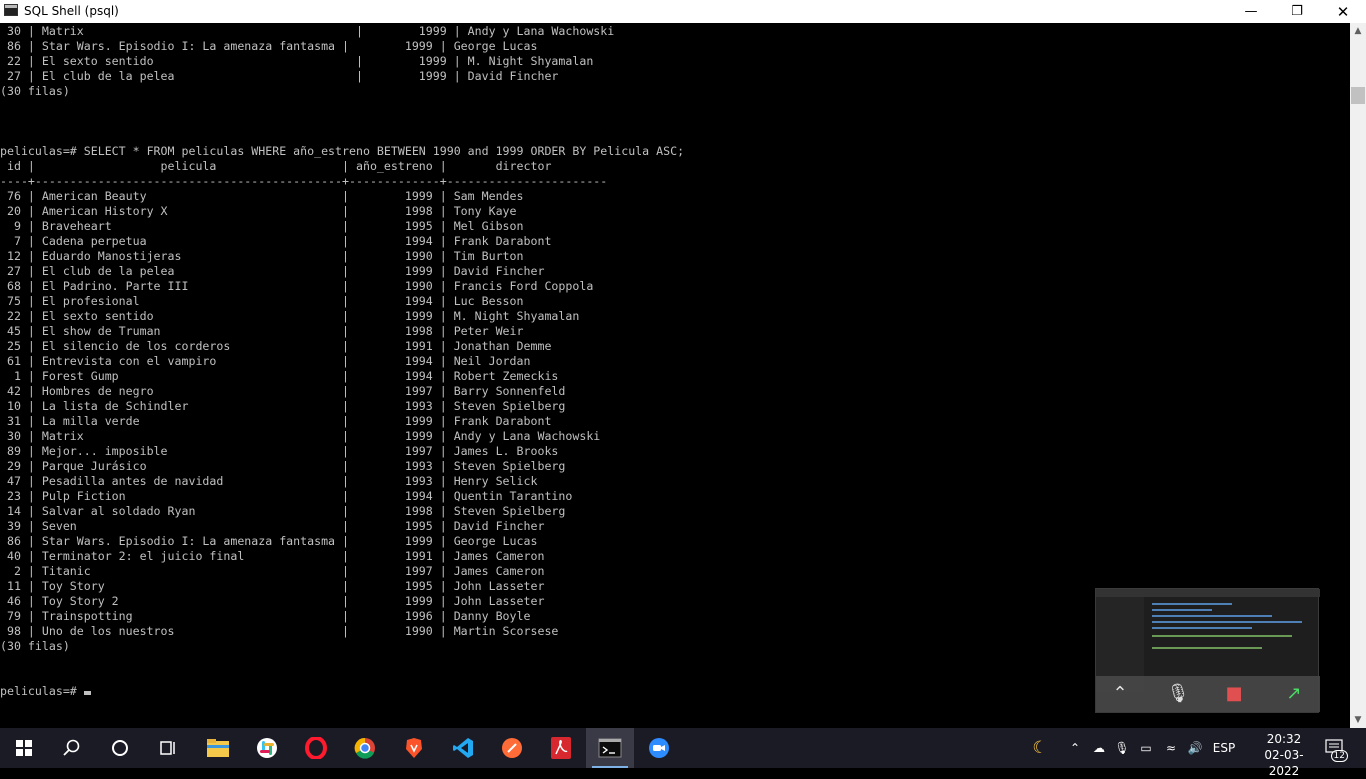 This screenshot has height=779, width=1366. Describe the element at coordinates (275, 601) in the screenshot. I see `console-line: 46 | Toy Story 2 | 1999 | John Lasseter` at that location.